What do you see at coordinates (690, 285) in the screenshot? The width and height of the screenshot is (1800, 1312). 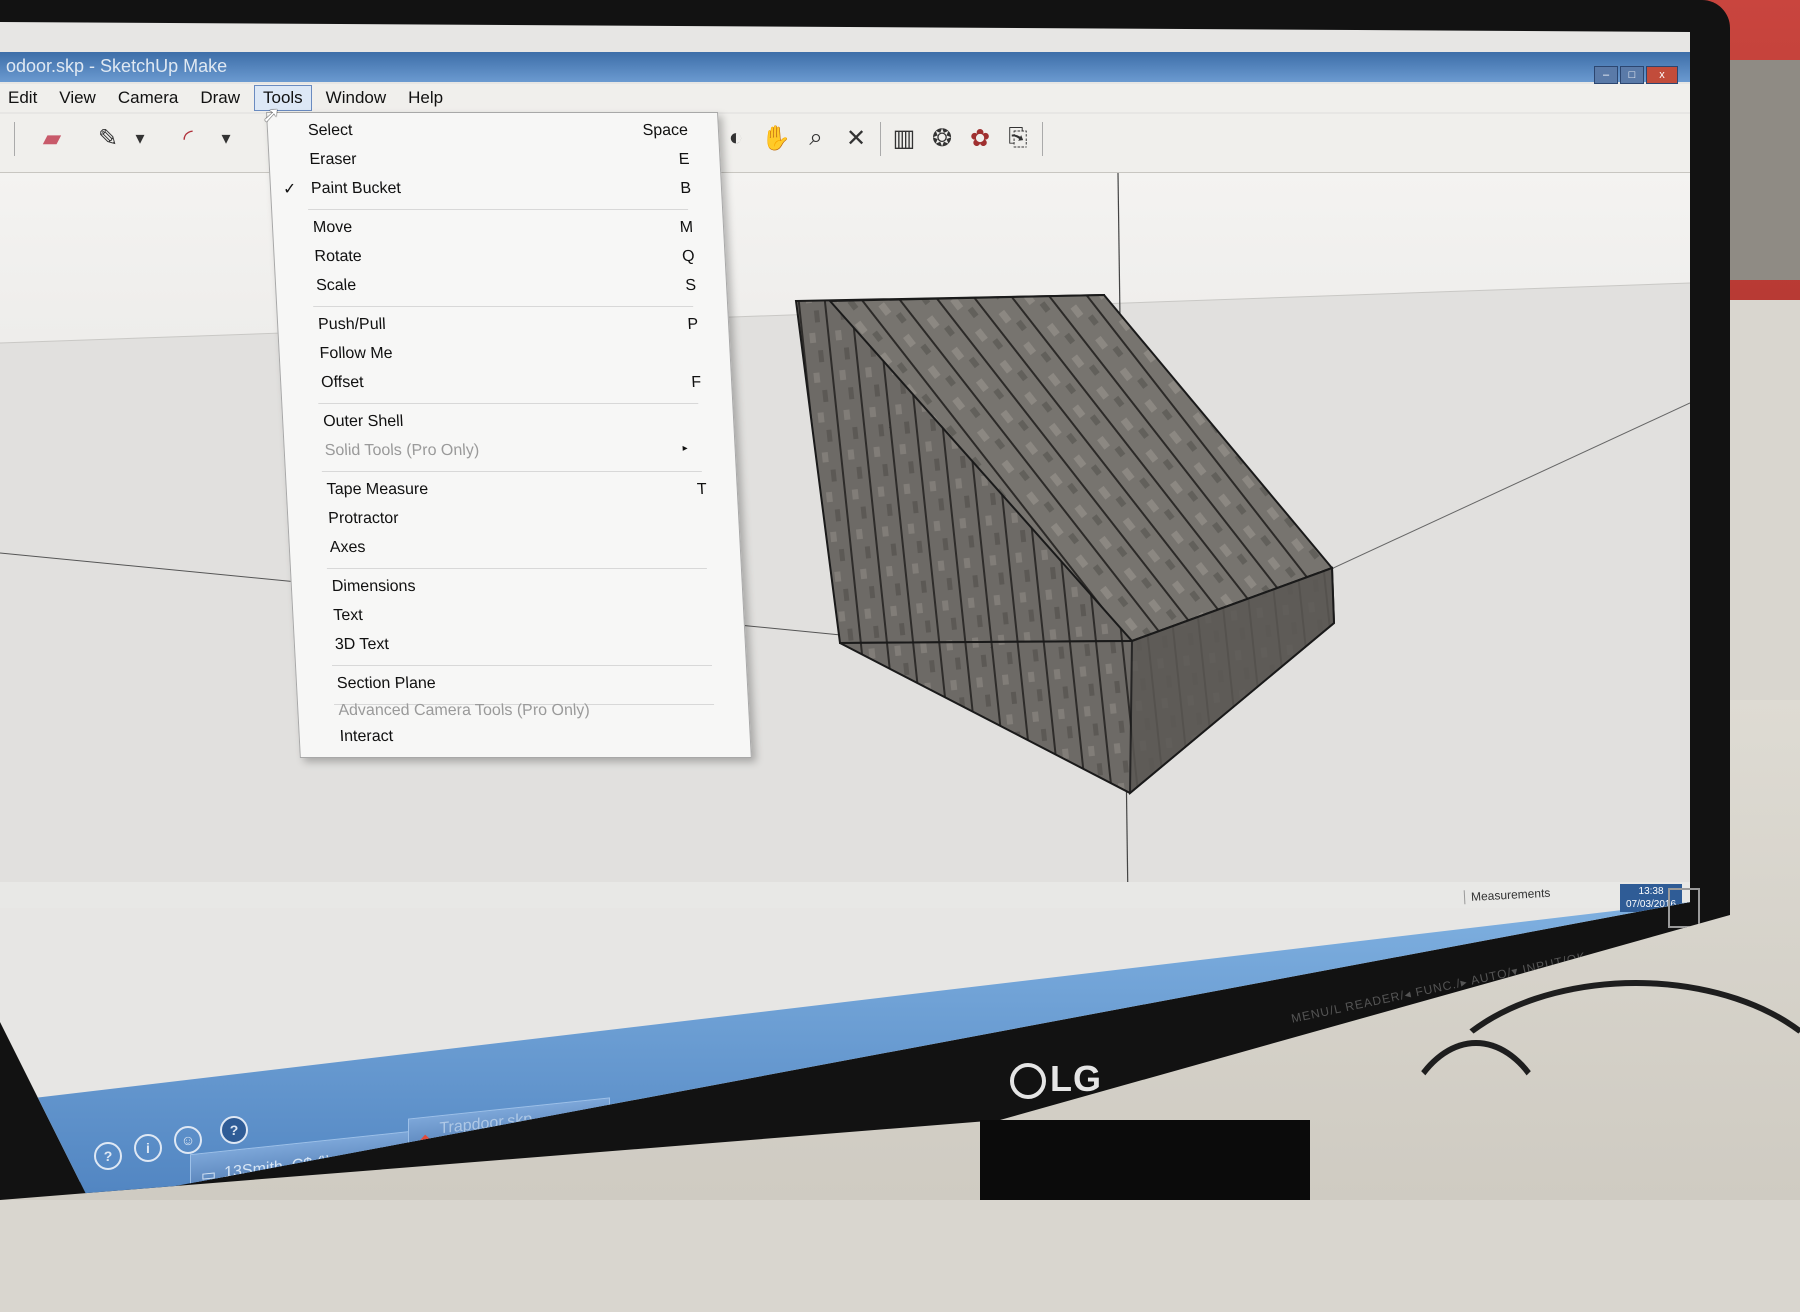 I see `menu-item-shortcut: S` at bounding box center [690, 285].